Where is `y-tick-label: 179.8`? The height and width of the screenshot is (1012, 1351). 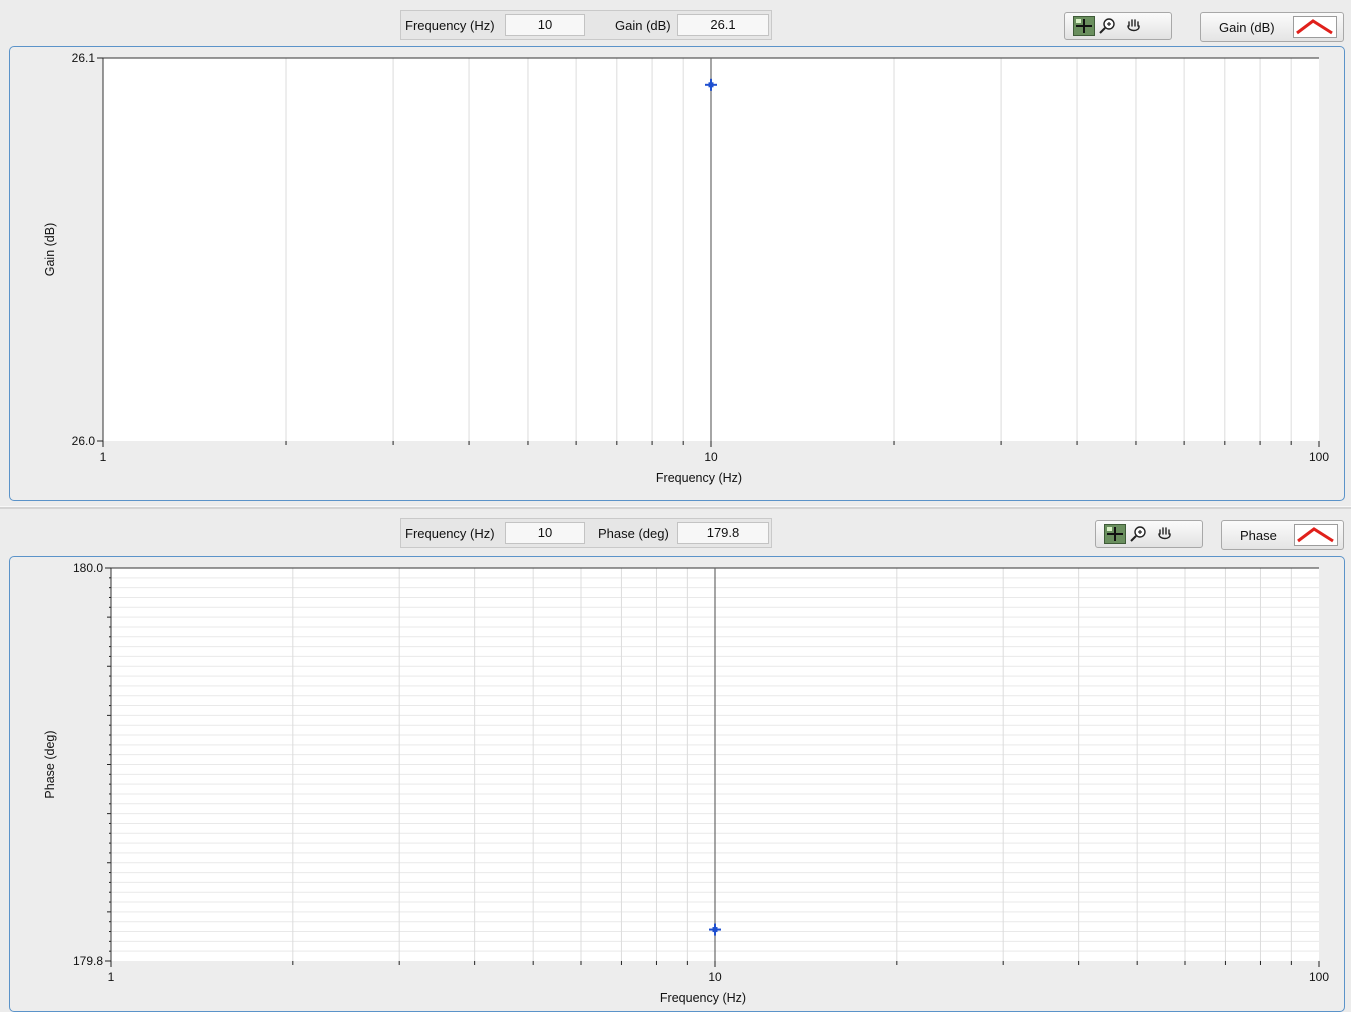 y-tick-label: 179.8 is located at coordinates (88, 961).